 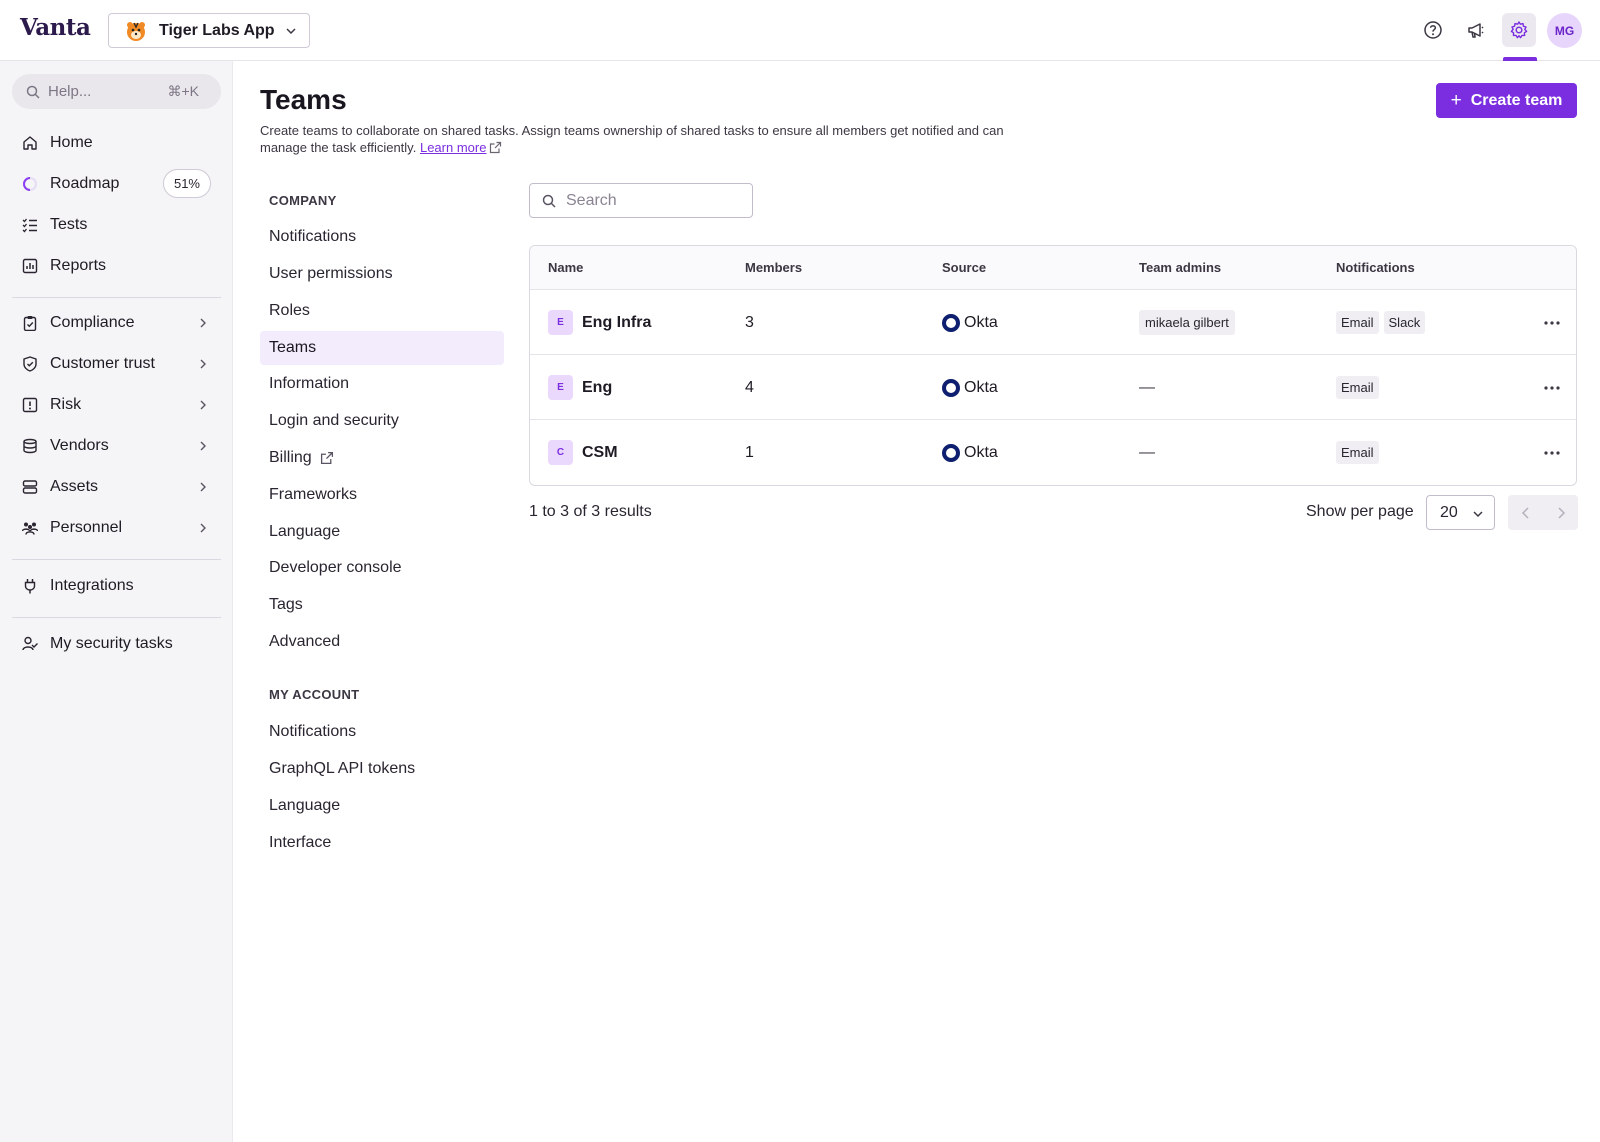 I want to click on notification-tag-slack: Slack, so click(x=1404, y=322).